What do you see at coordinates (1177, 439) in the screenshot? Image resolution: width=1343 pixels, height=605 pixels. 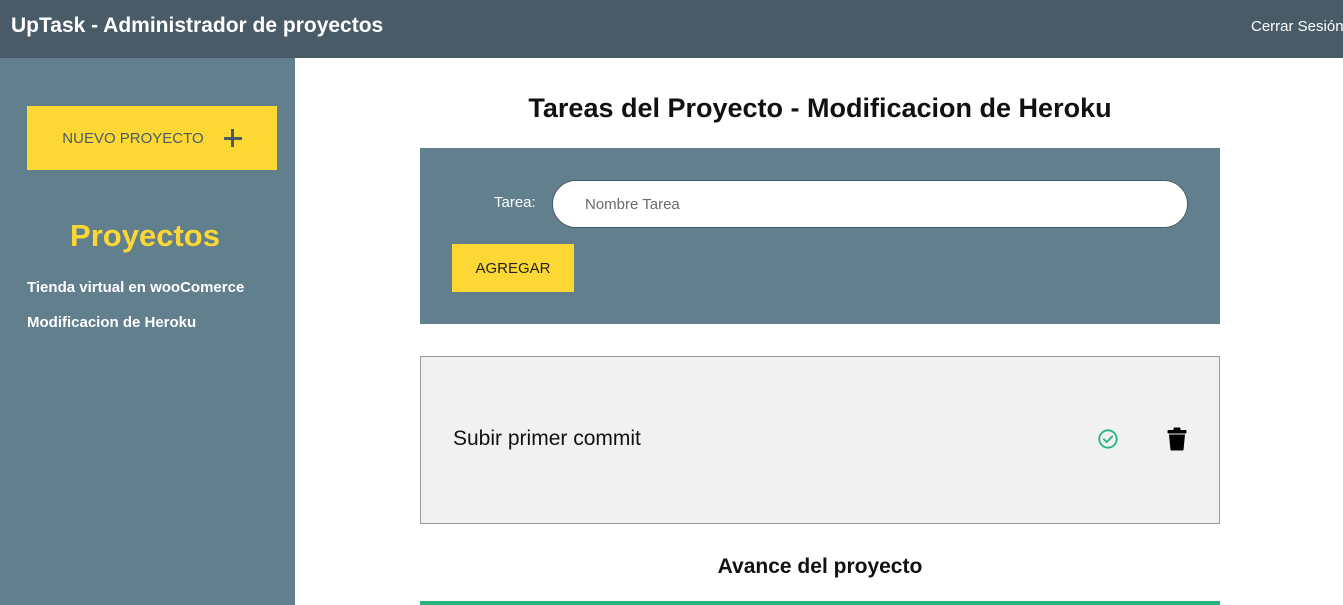 I see `trash-icon` at bounding box center [1177, 439].